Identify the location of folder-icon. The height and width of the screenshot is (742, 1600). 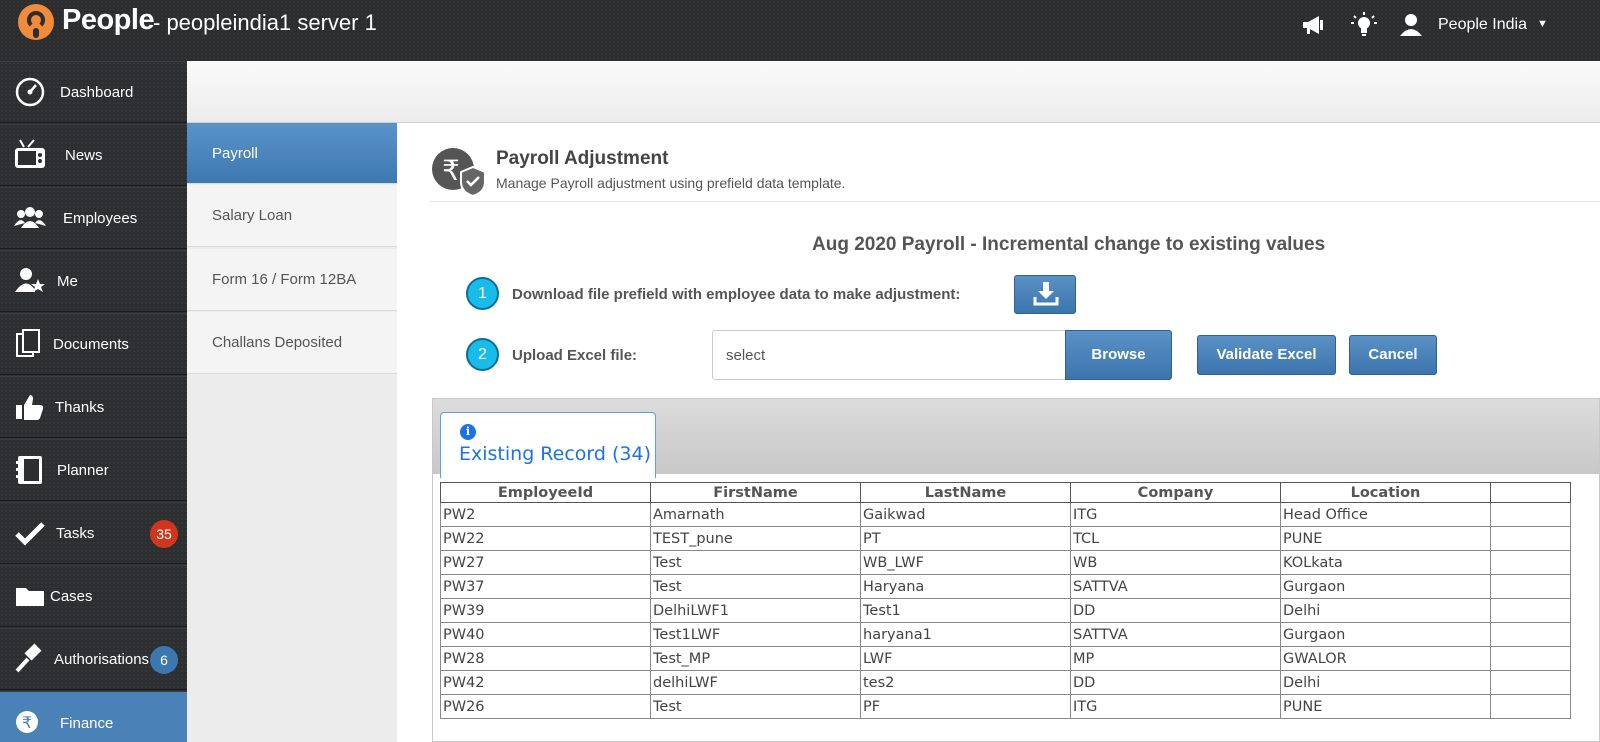
(30, 597).